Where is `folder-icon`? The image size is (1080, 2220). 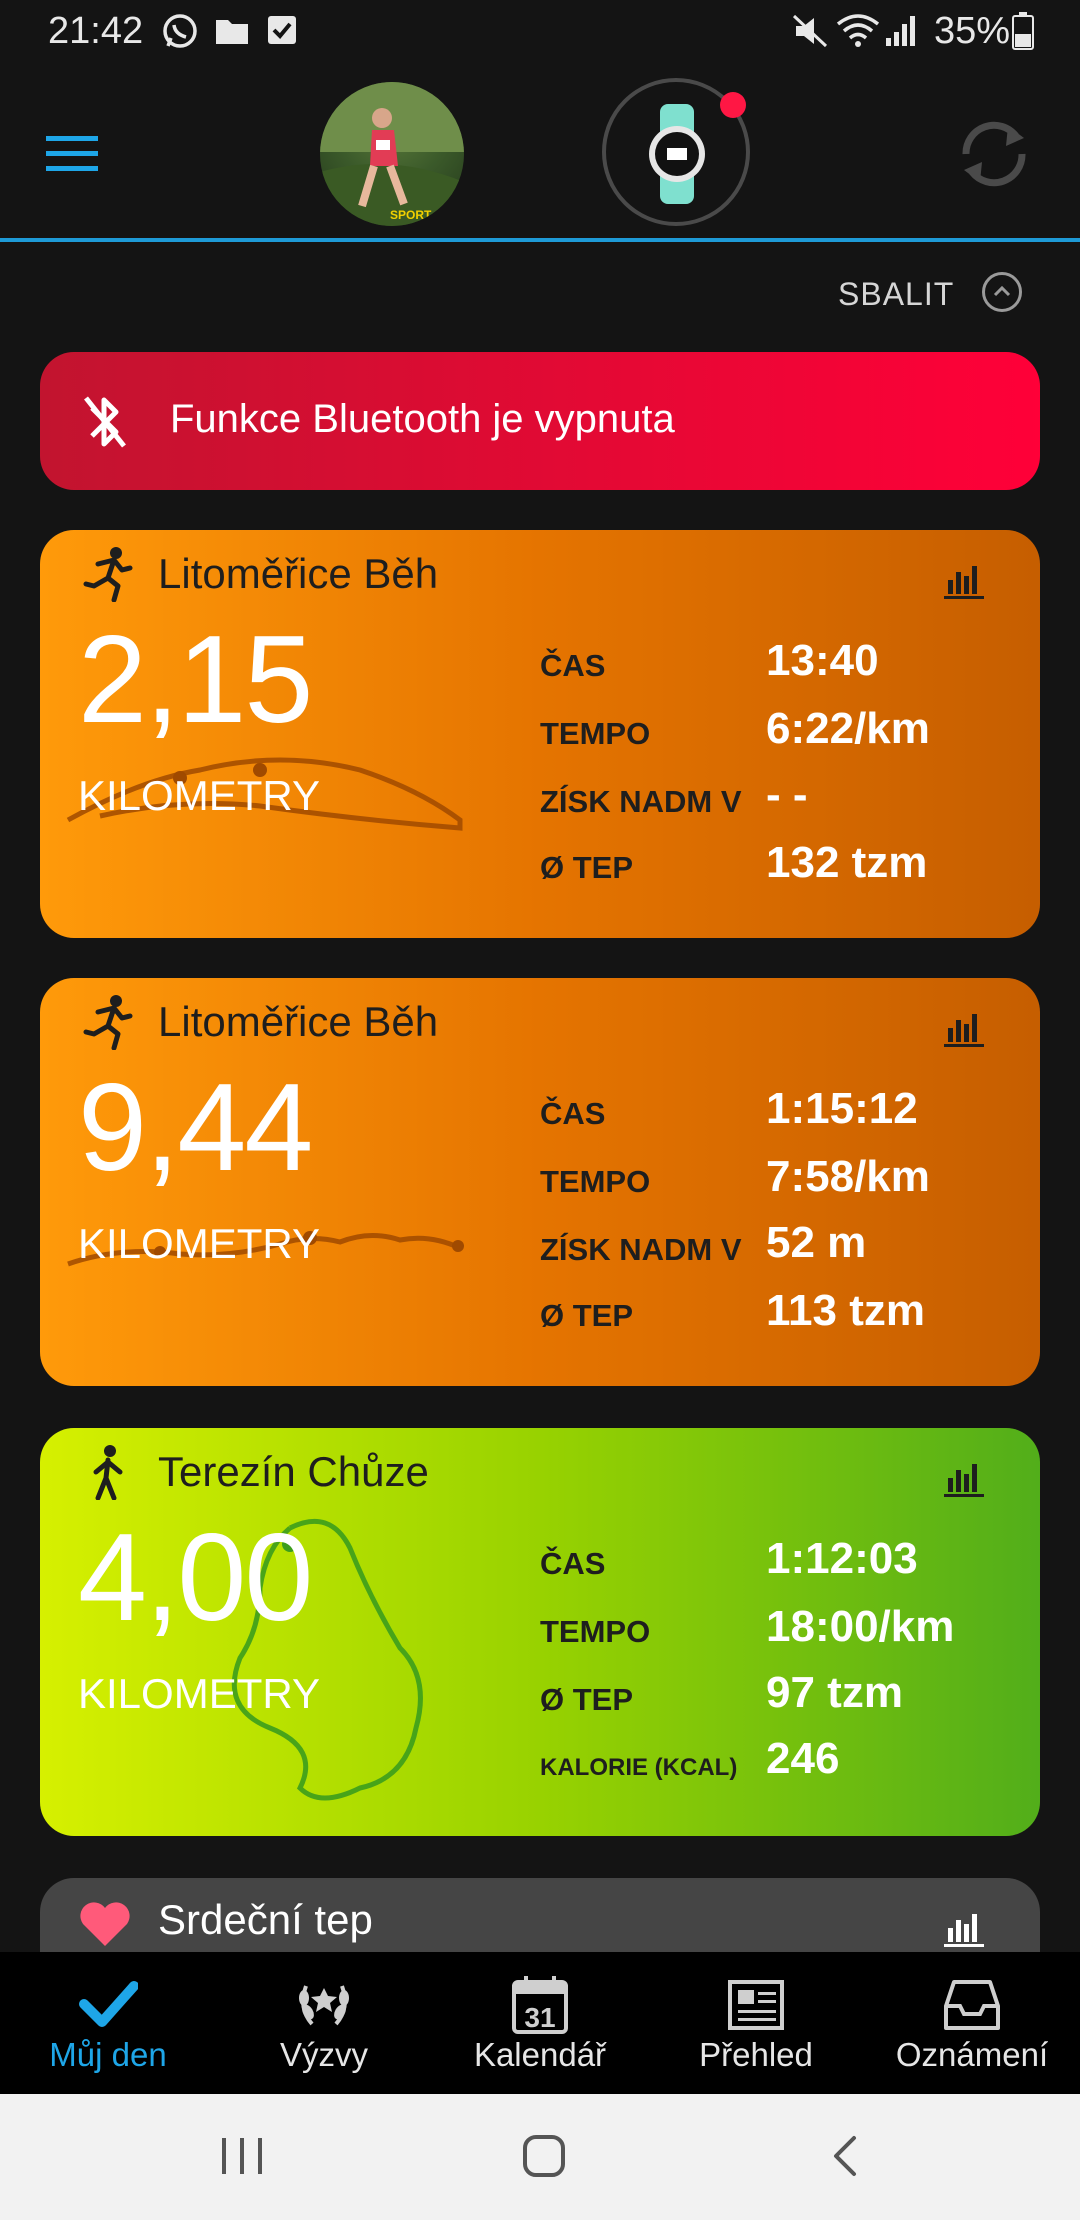
folder-icon is located at coordinates (232, 32).